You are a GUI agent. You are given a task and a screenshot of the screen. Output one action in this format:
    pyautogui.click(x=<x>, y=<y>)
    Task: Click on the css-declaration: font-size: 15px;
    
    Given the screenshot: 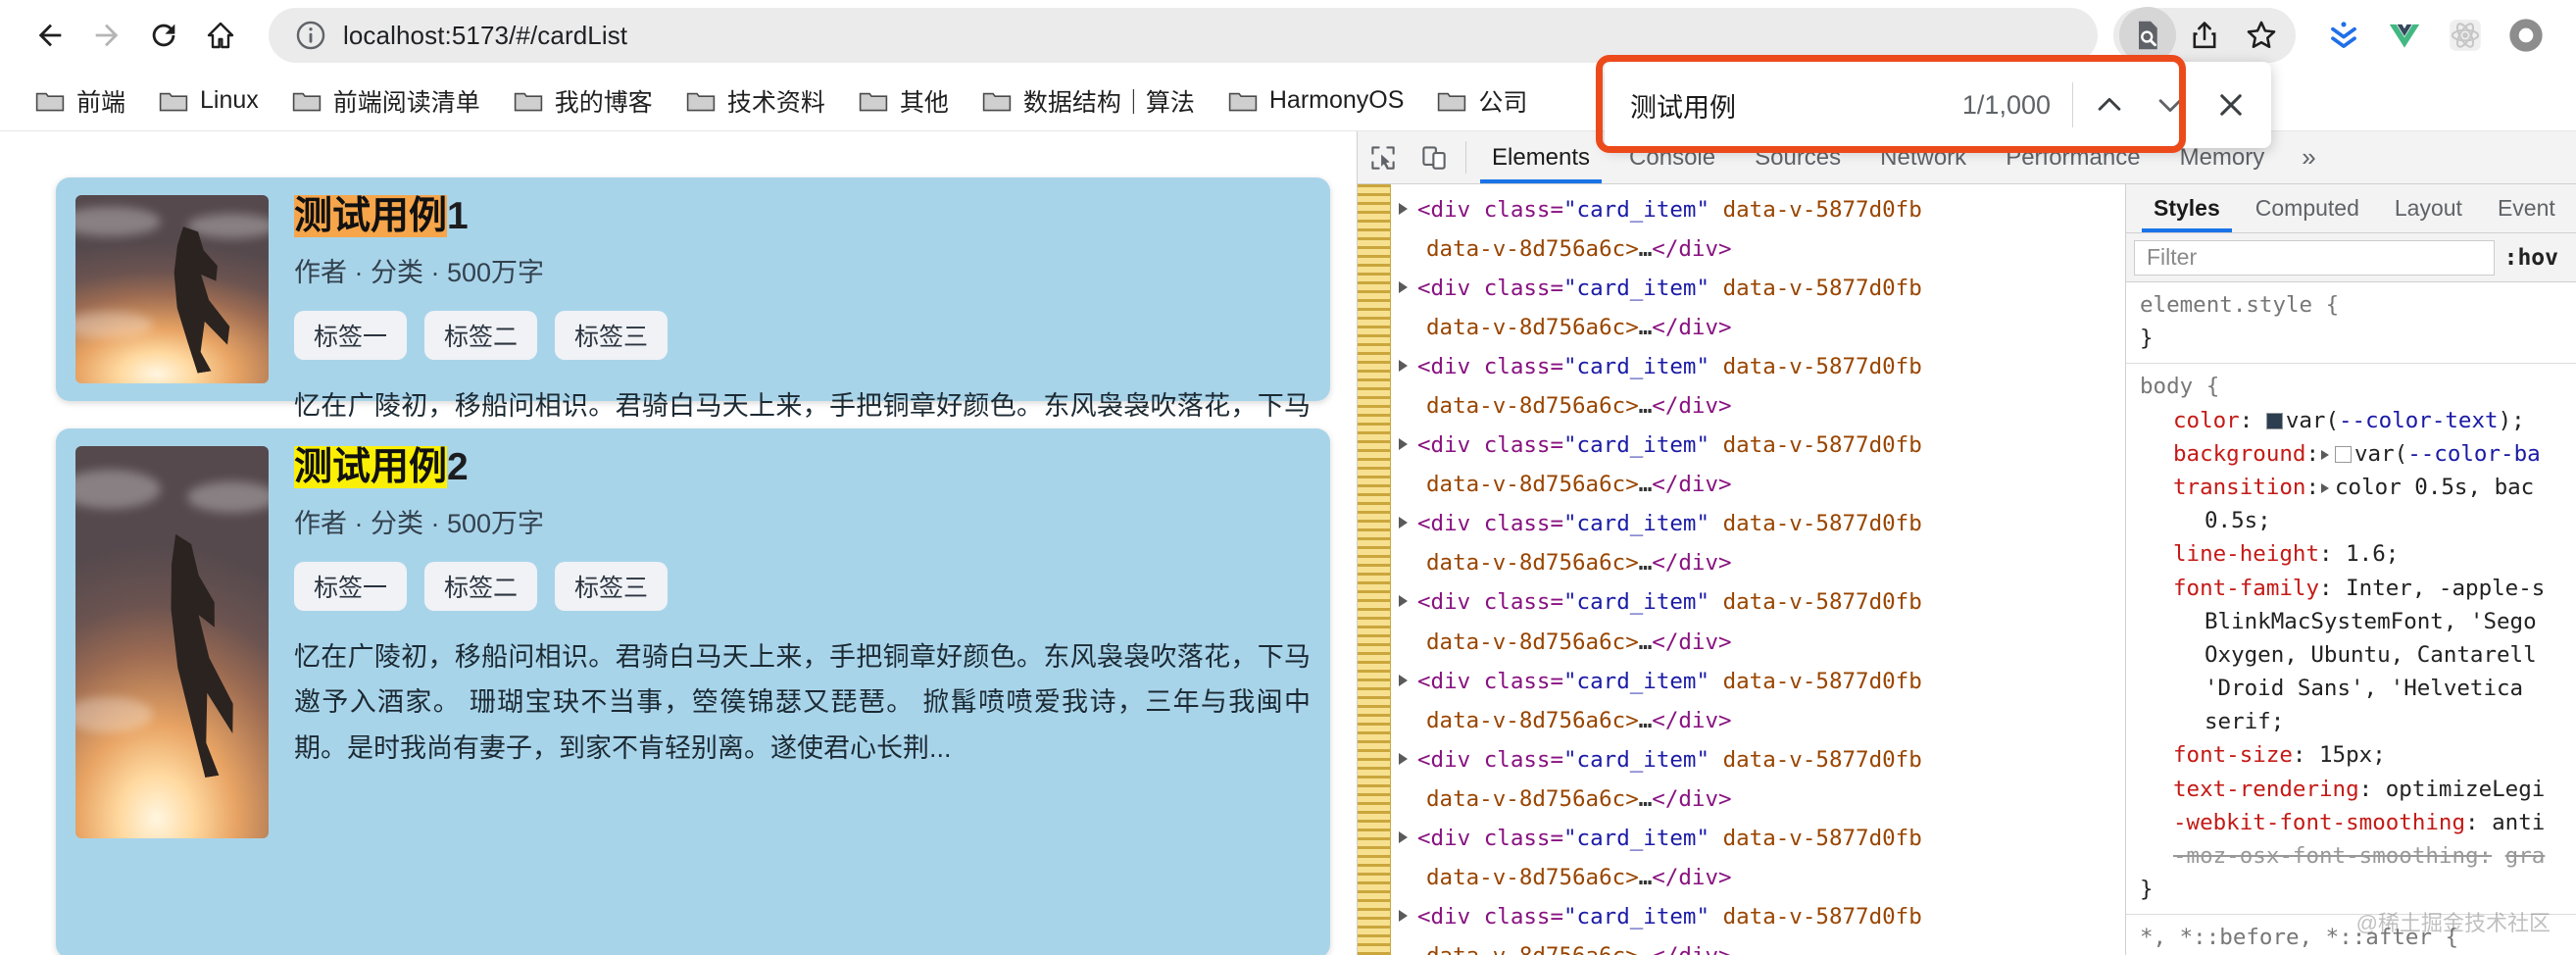 What is the action you would take?
    pyautogui.click(x=2358, y=755)
    